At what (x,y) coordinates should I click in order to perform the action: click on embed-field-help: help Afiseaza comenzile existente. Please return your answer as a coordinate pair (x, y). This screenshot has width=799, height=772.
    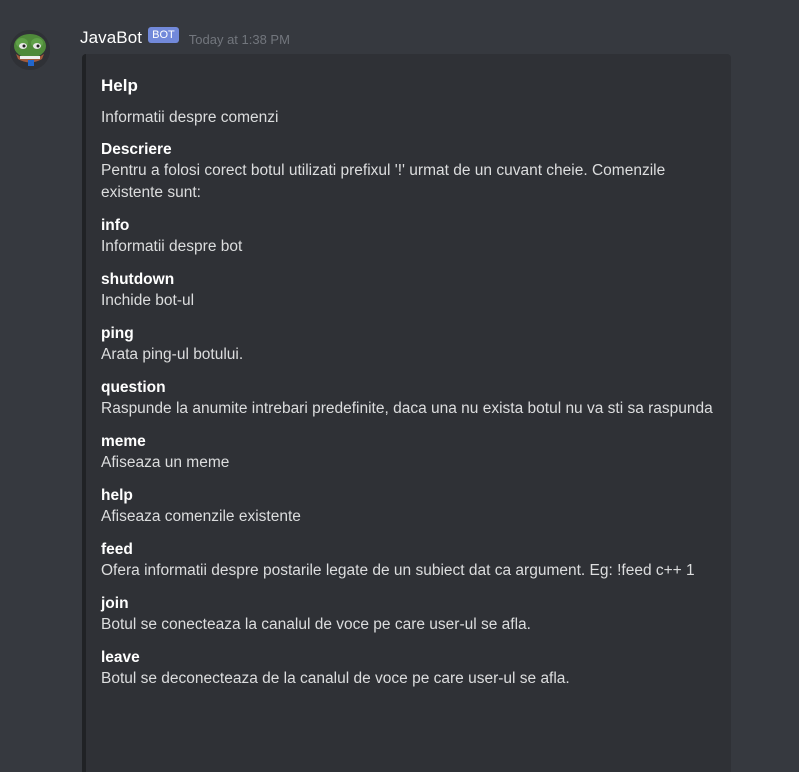
    Looking at the image, I should click on (408, 507).